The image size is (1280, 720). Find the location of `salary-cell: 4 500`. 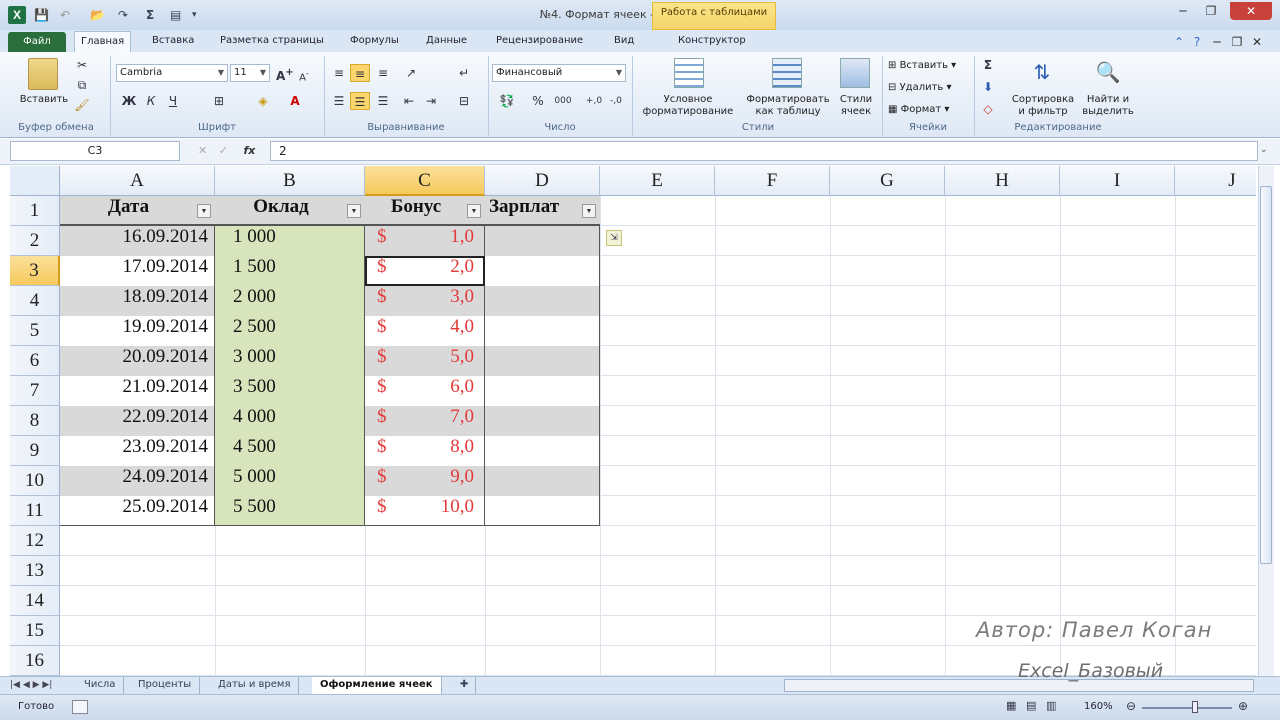

salary-cell: 4 500 is located at coordinates (290, 451).